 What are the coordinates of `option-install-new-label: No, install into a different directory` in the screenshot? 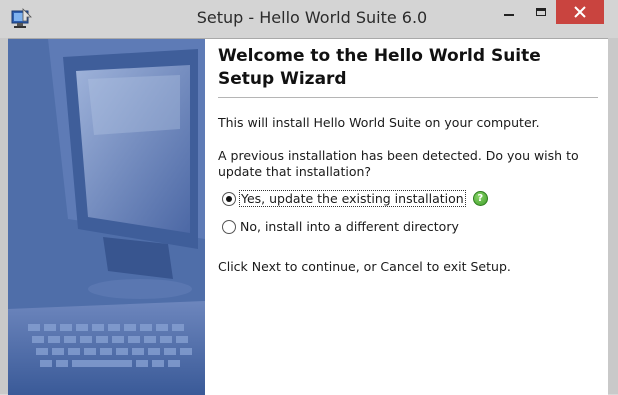 It's located at (349, 226).